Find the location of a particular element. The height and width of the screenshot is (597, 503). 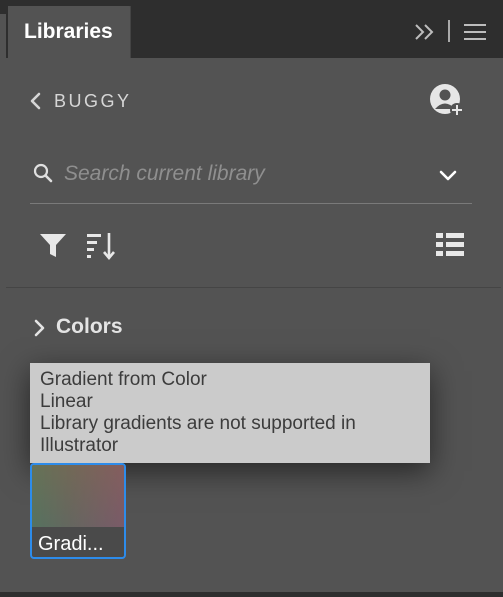

tab-label: Libraries is located at coordinates (68, 31).